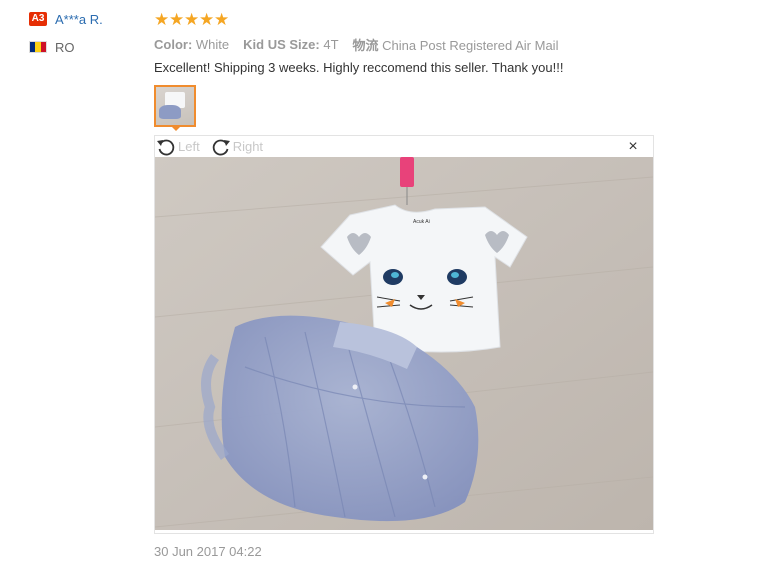 Image resolution: width=765 pixels, height=561 pixels. What do you see at coordinates (633, 147) in the screenshot?
I see `close-viewer-button: ×` at bounding box center [633, 147].